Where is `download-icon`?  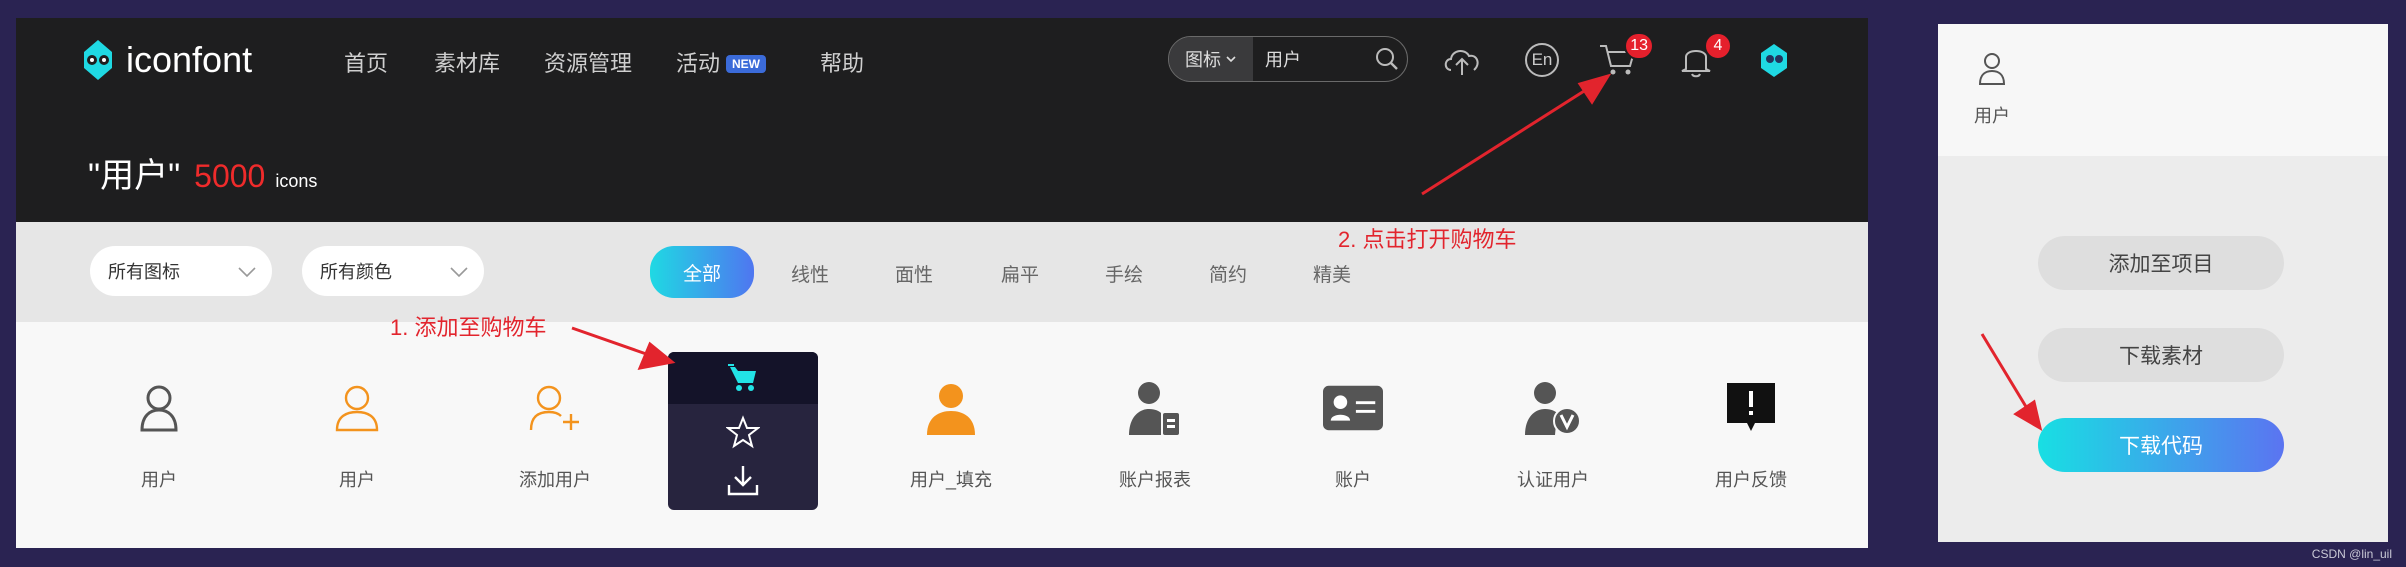
download-icon is located at coordinates (743, 481).